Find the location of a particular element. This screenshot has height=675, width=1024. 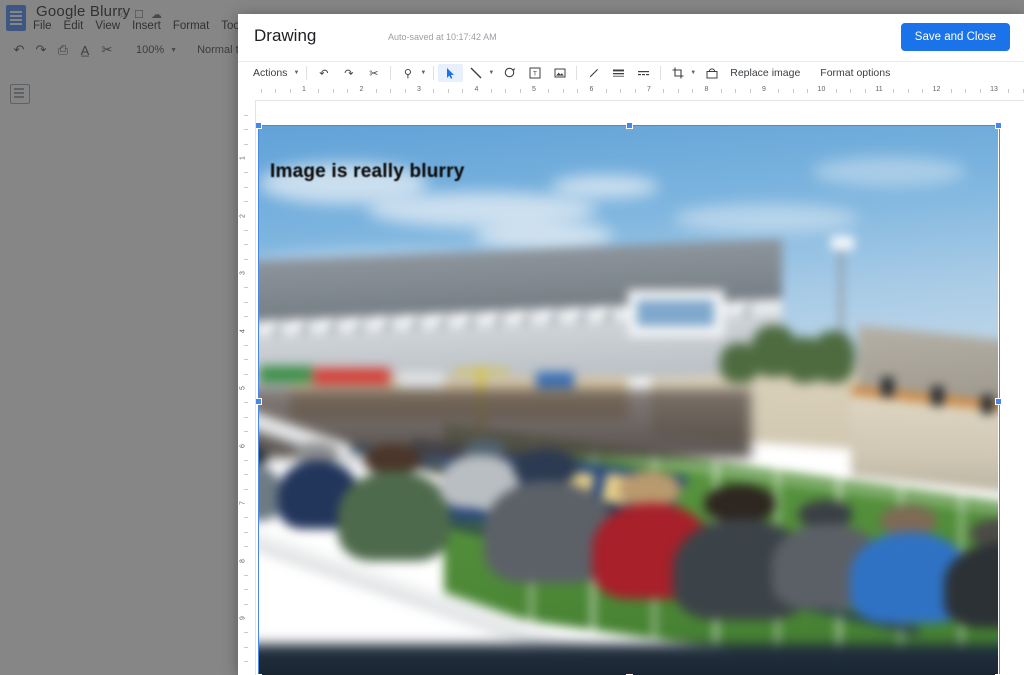

light-pole-head is located at coordinates (842, 243).